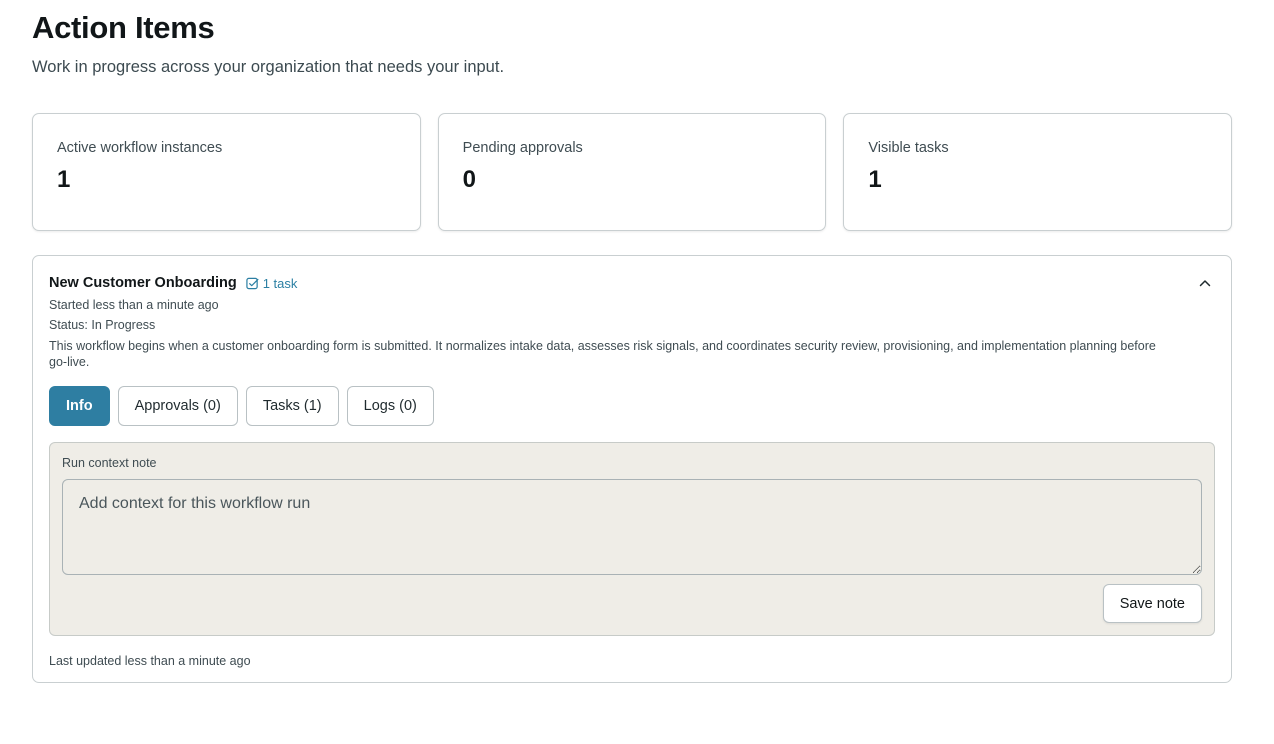 The image size is (1274, 744). I want to click on stat-label: Pending approvals, so click(522, 148).